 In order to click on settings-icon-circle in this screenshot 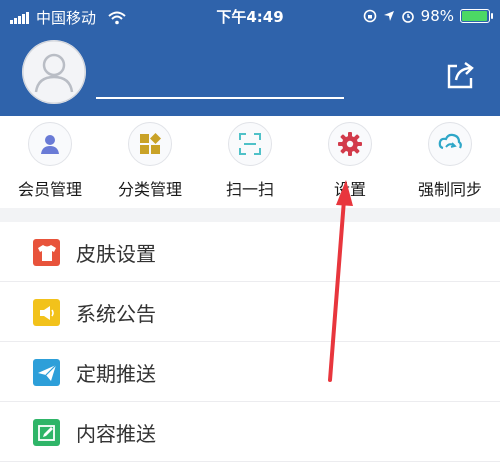, I will do `click(350, 144)`.